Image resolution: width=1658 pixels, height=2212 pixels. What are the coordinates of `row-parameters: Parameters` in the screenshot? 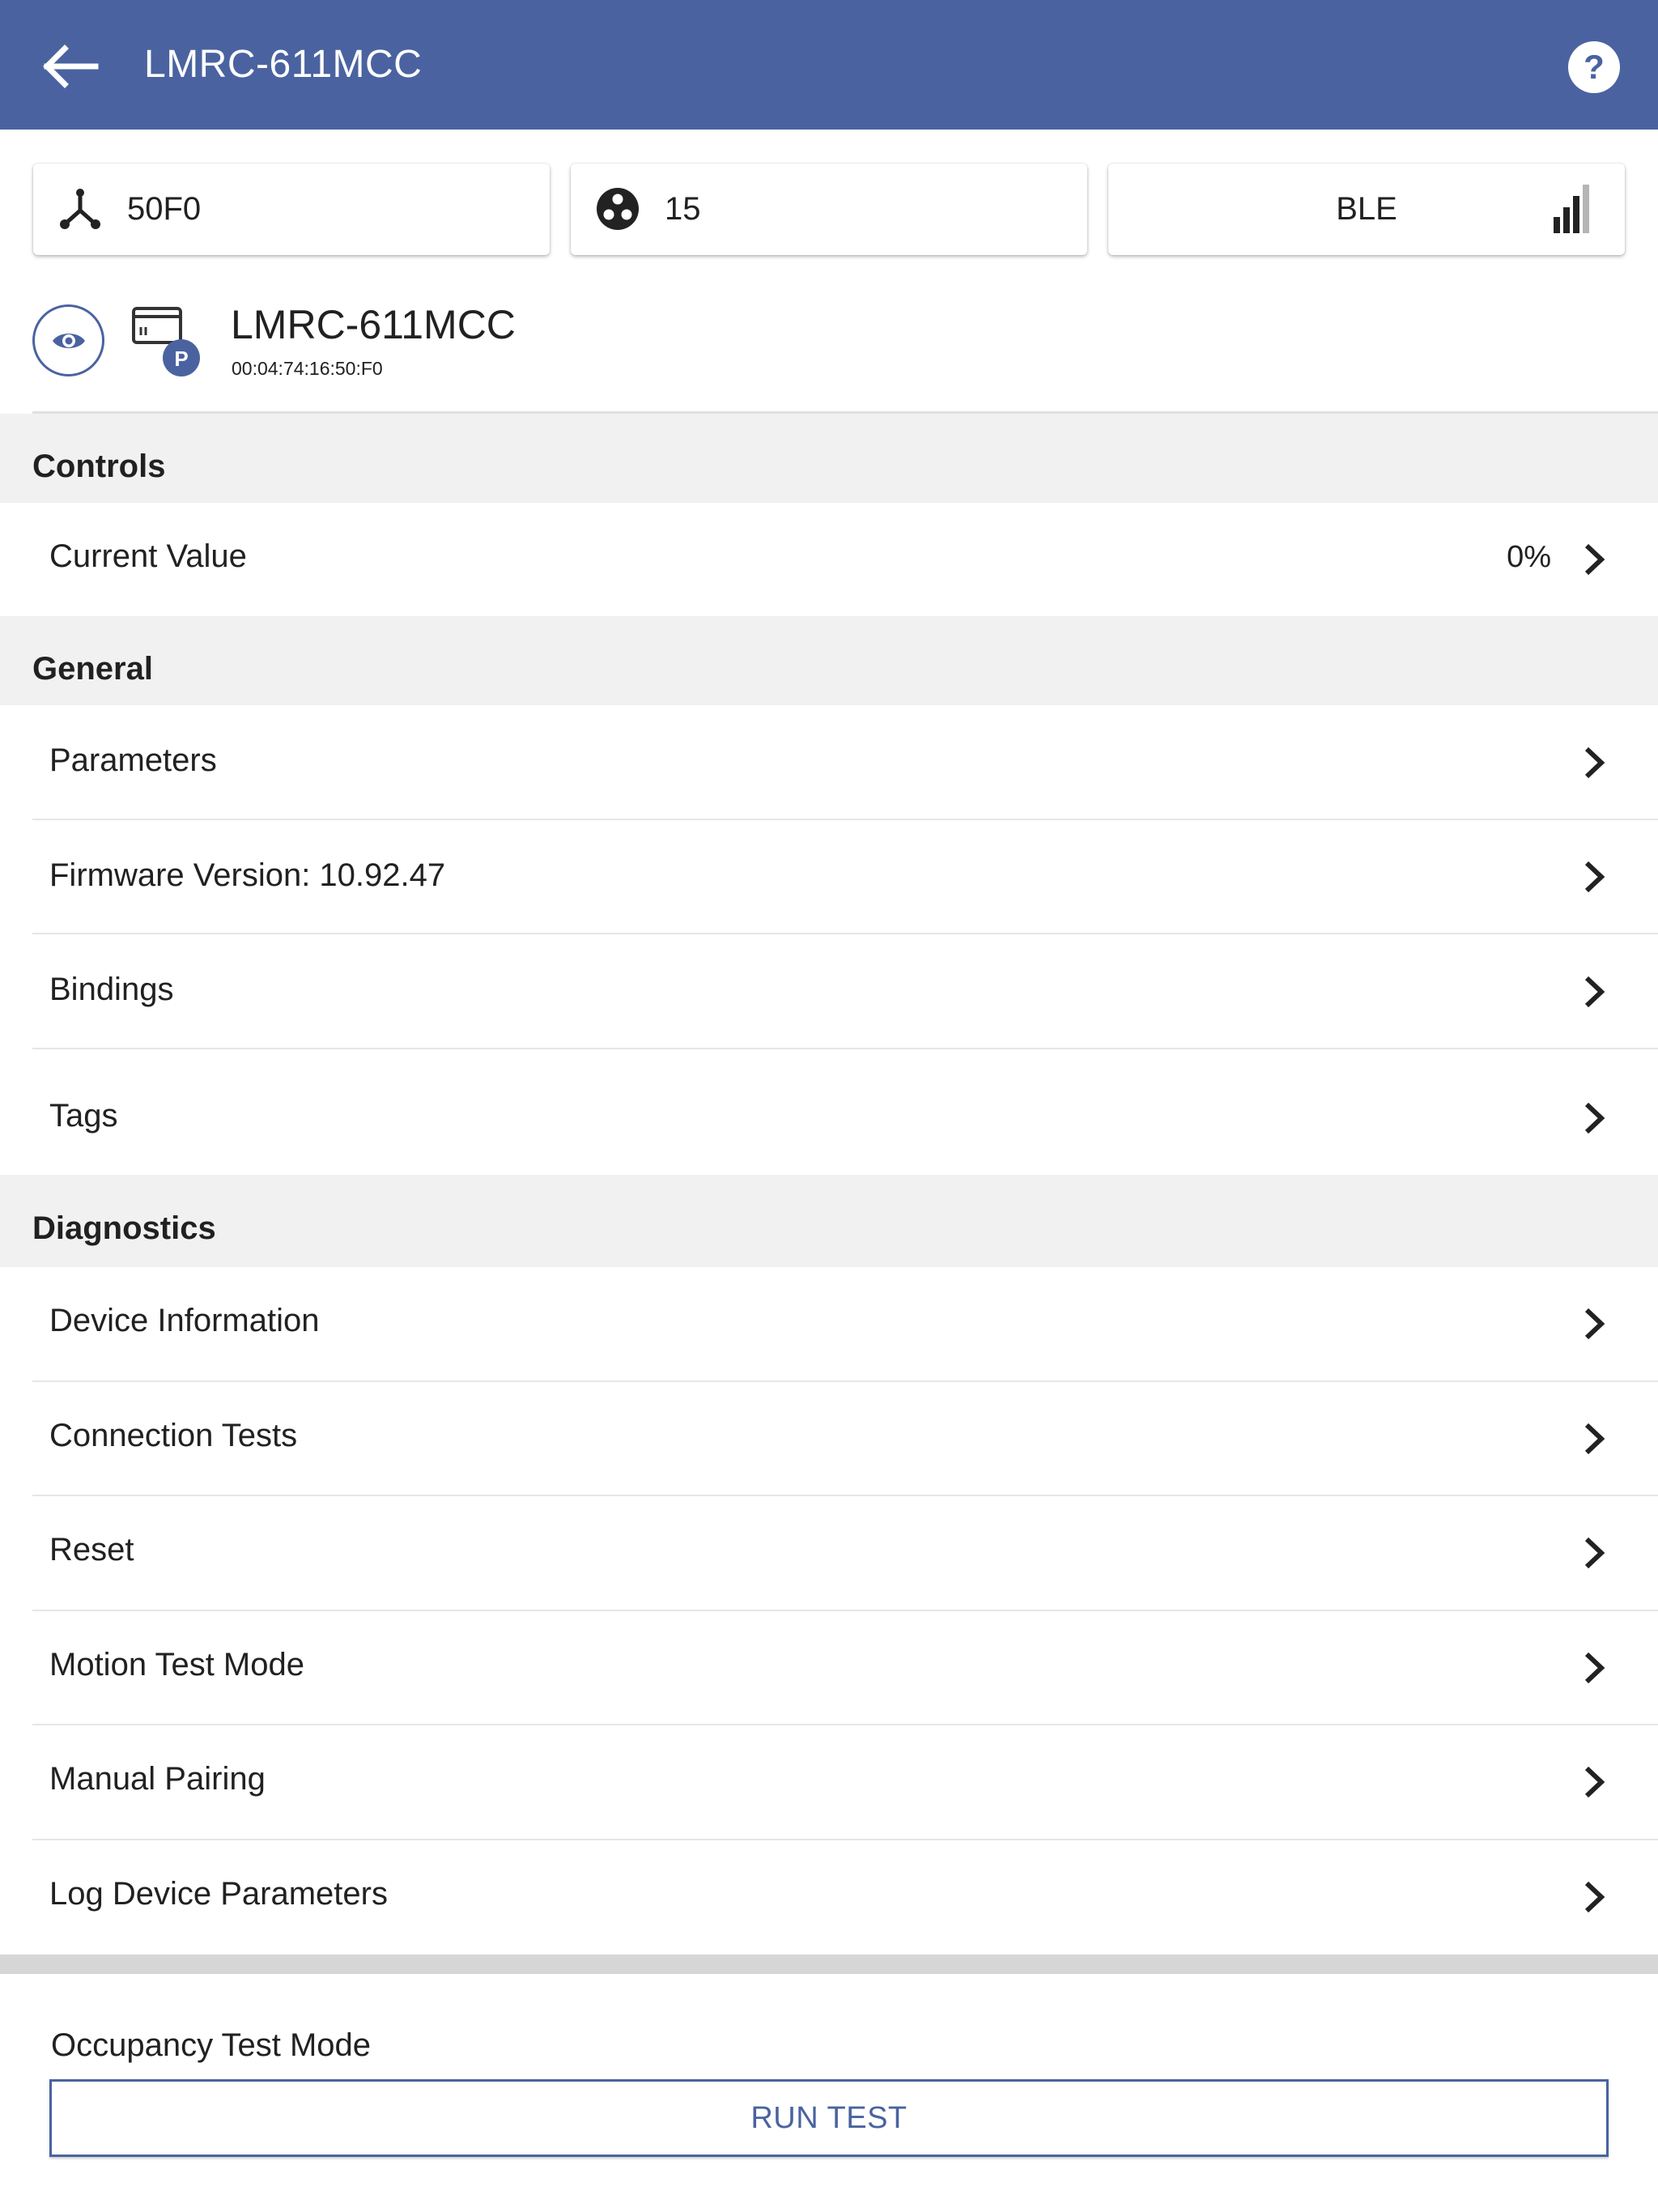 It's located at (829, 762).